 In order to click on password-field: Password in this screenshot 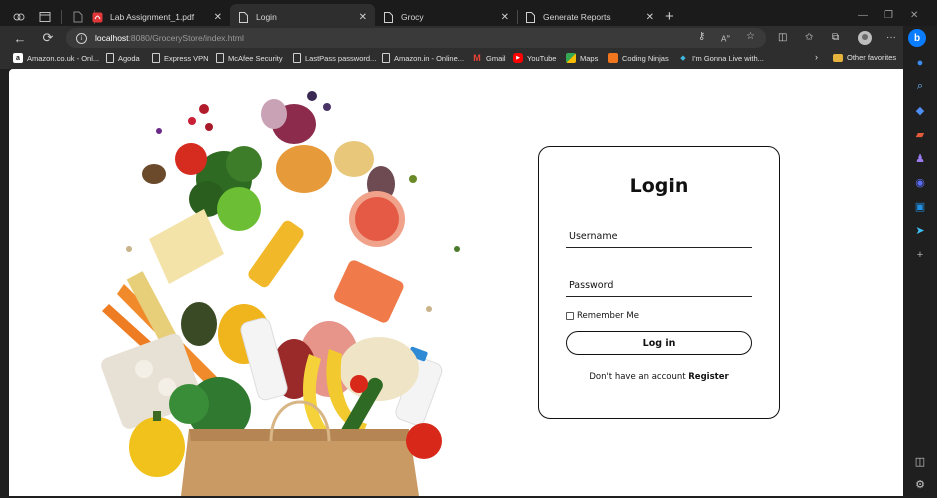, I will do `click(659, 286)`.